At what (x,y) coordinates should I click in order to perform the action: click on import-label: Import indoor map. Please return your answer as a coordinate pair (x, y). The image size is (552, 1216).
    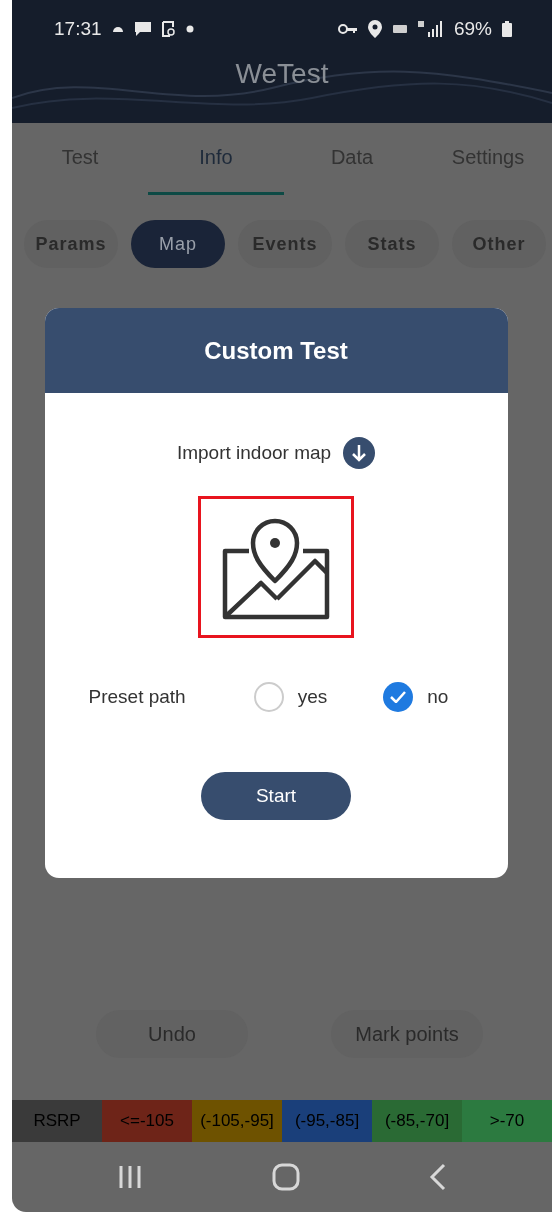
    Looking at the image, I should click on (254, 453).